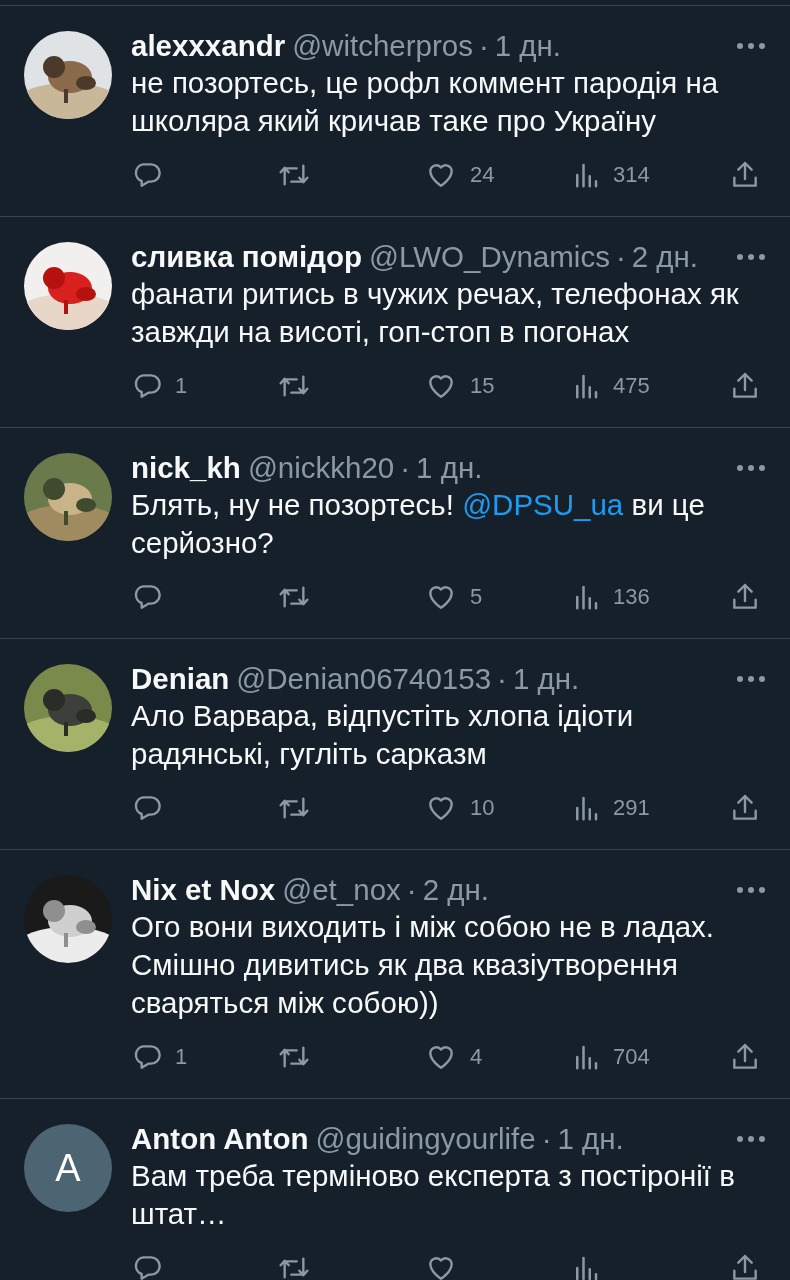 The width and height of the screenshot is (790, 1280). I want to click on reply-text: фанати ритись в чужих речах, телефонах як завжди на висоті, гоп-стоп в погонах, so click(435, 313).